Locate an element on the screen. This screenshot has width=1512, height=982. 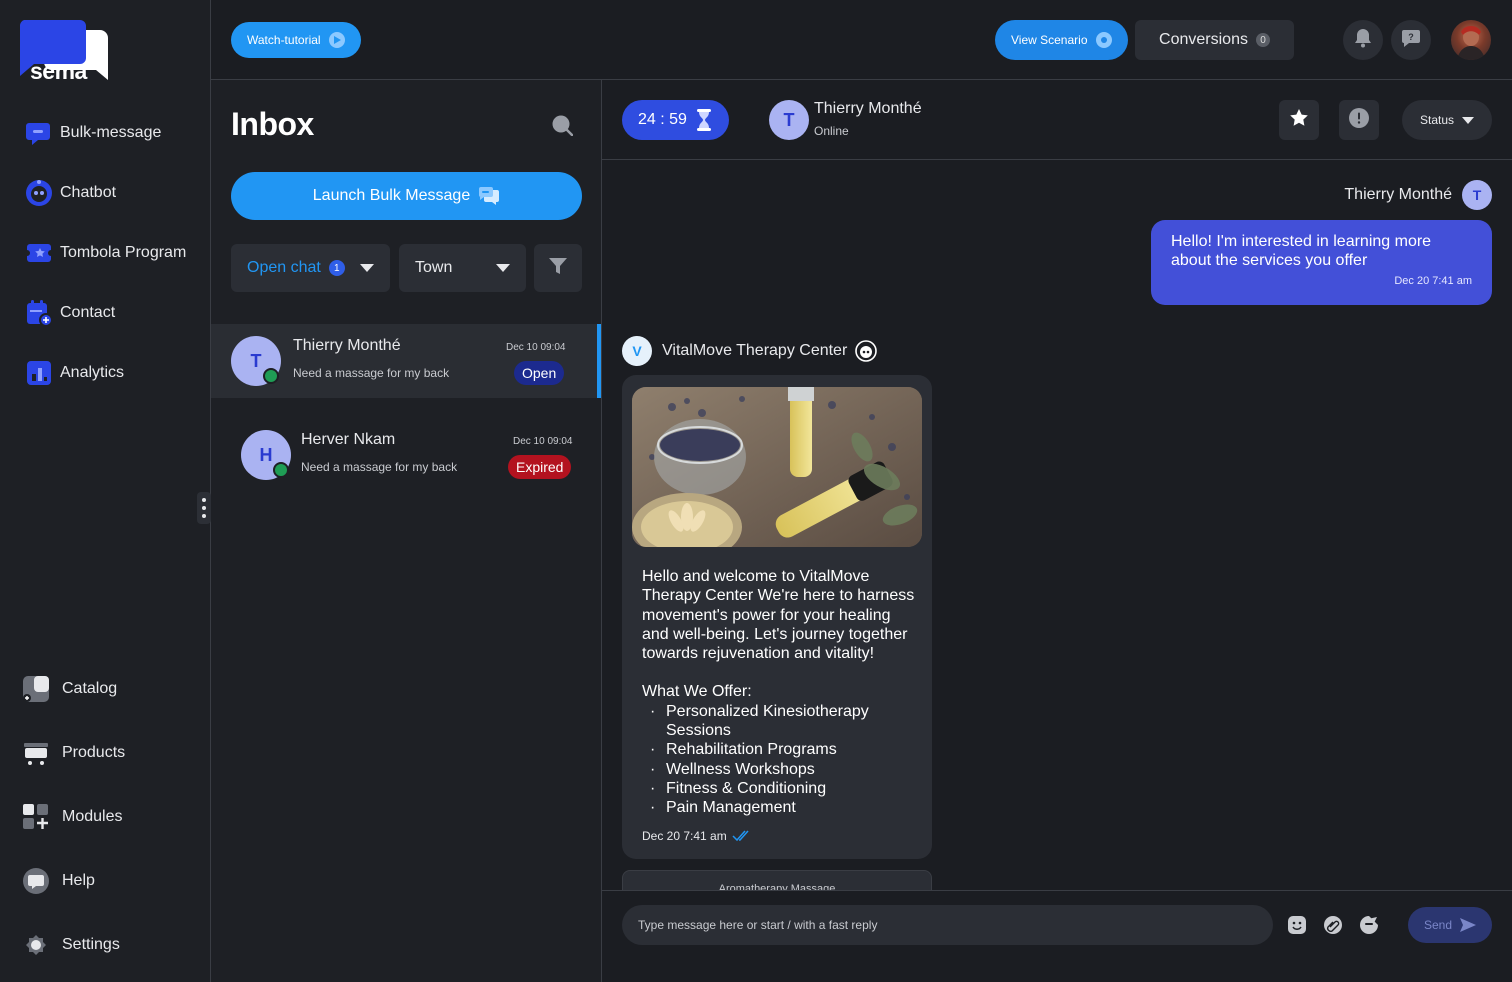
list-item: Personalized Kinesiotherapy Sessions is located at coordinates (779, 721).